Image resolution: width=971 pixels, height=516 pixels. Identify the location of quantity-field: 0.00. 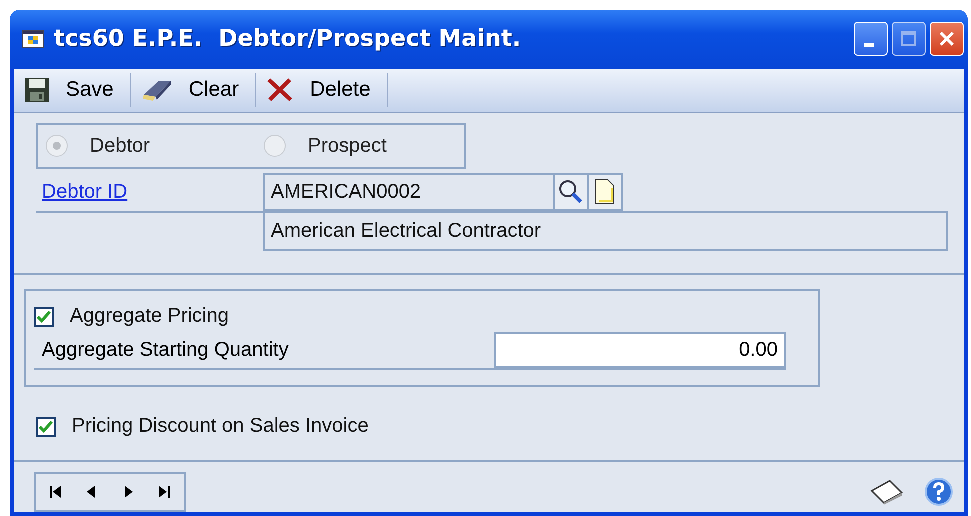
(640, 350).